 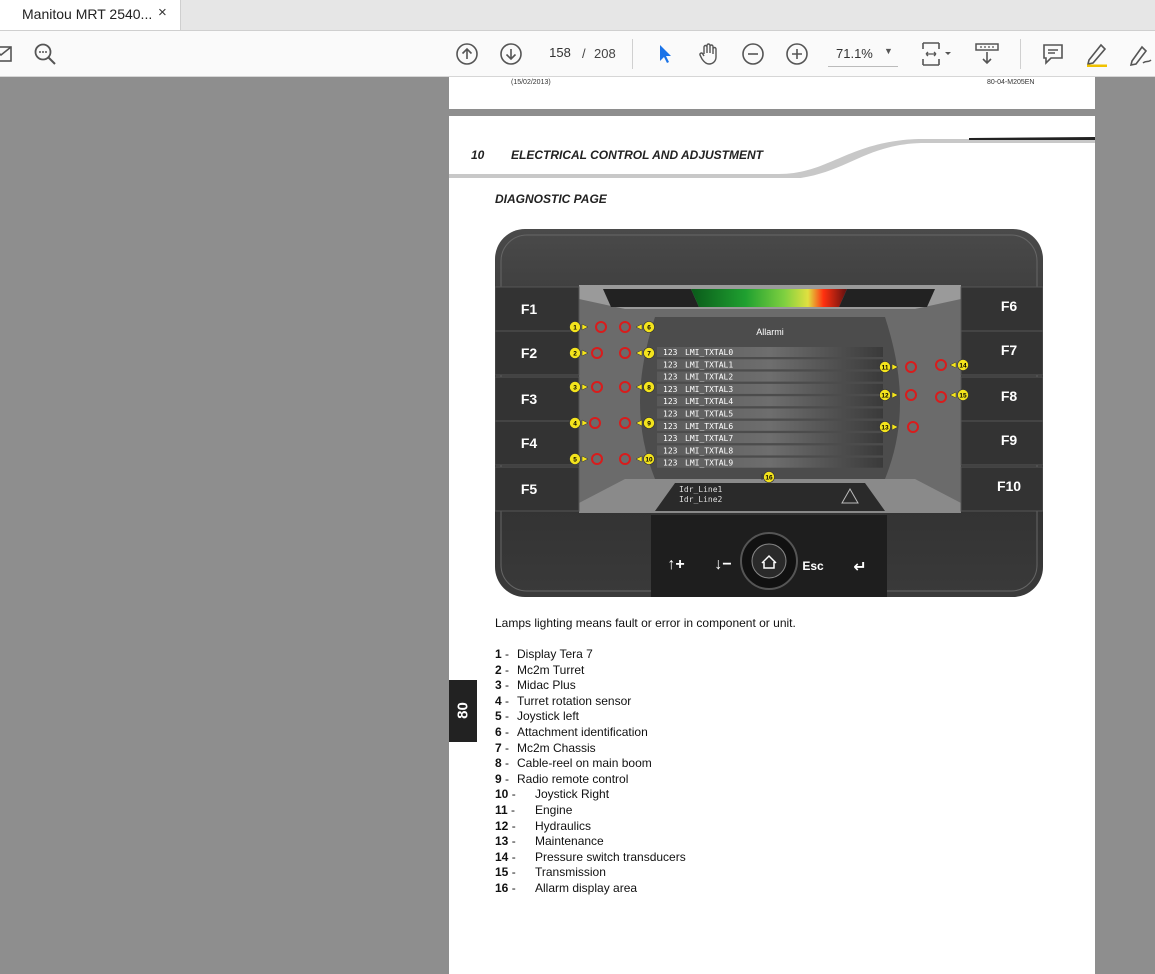 What do you see at coordinates (813, 566) in the screenshot?
I see `esc-key: Esc` at bounding box center [813, 566].